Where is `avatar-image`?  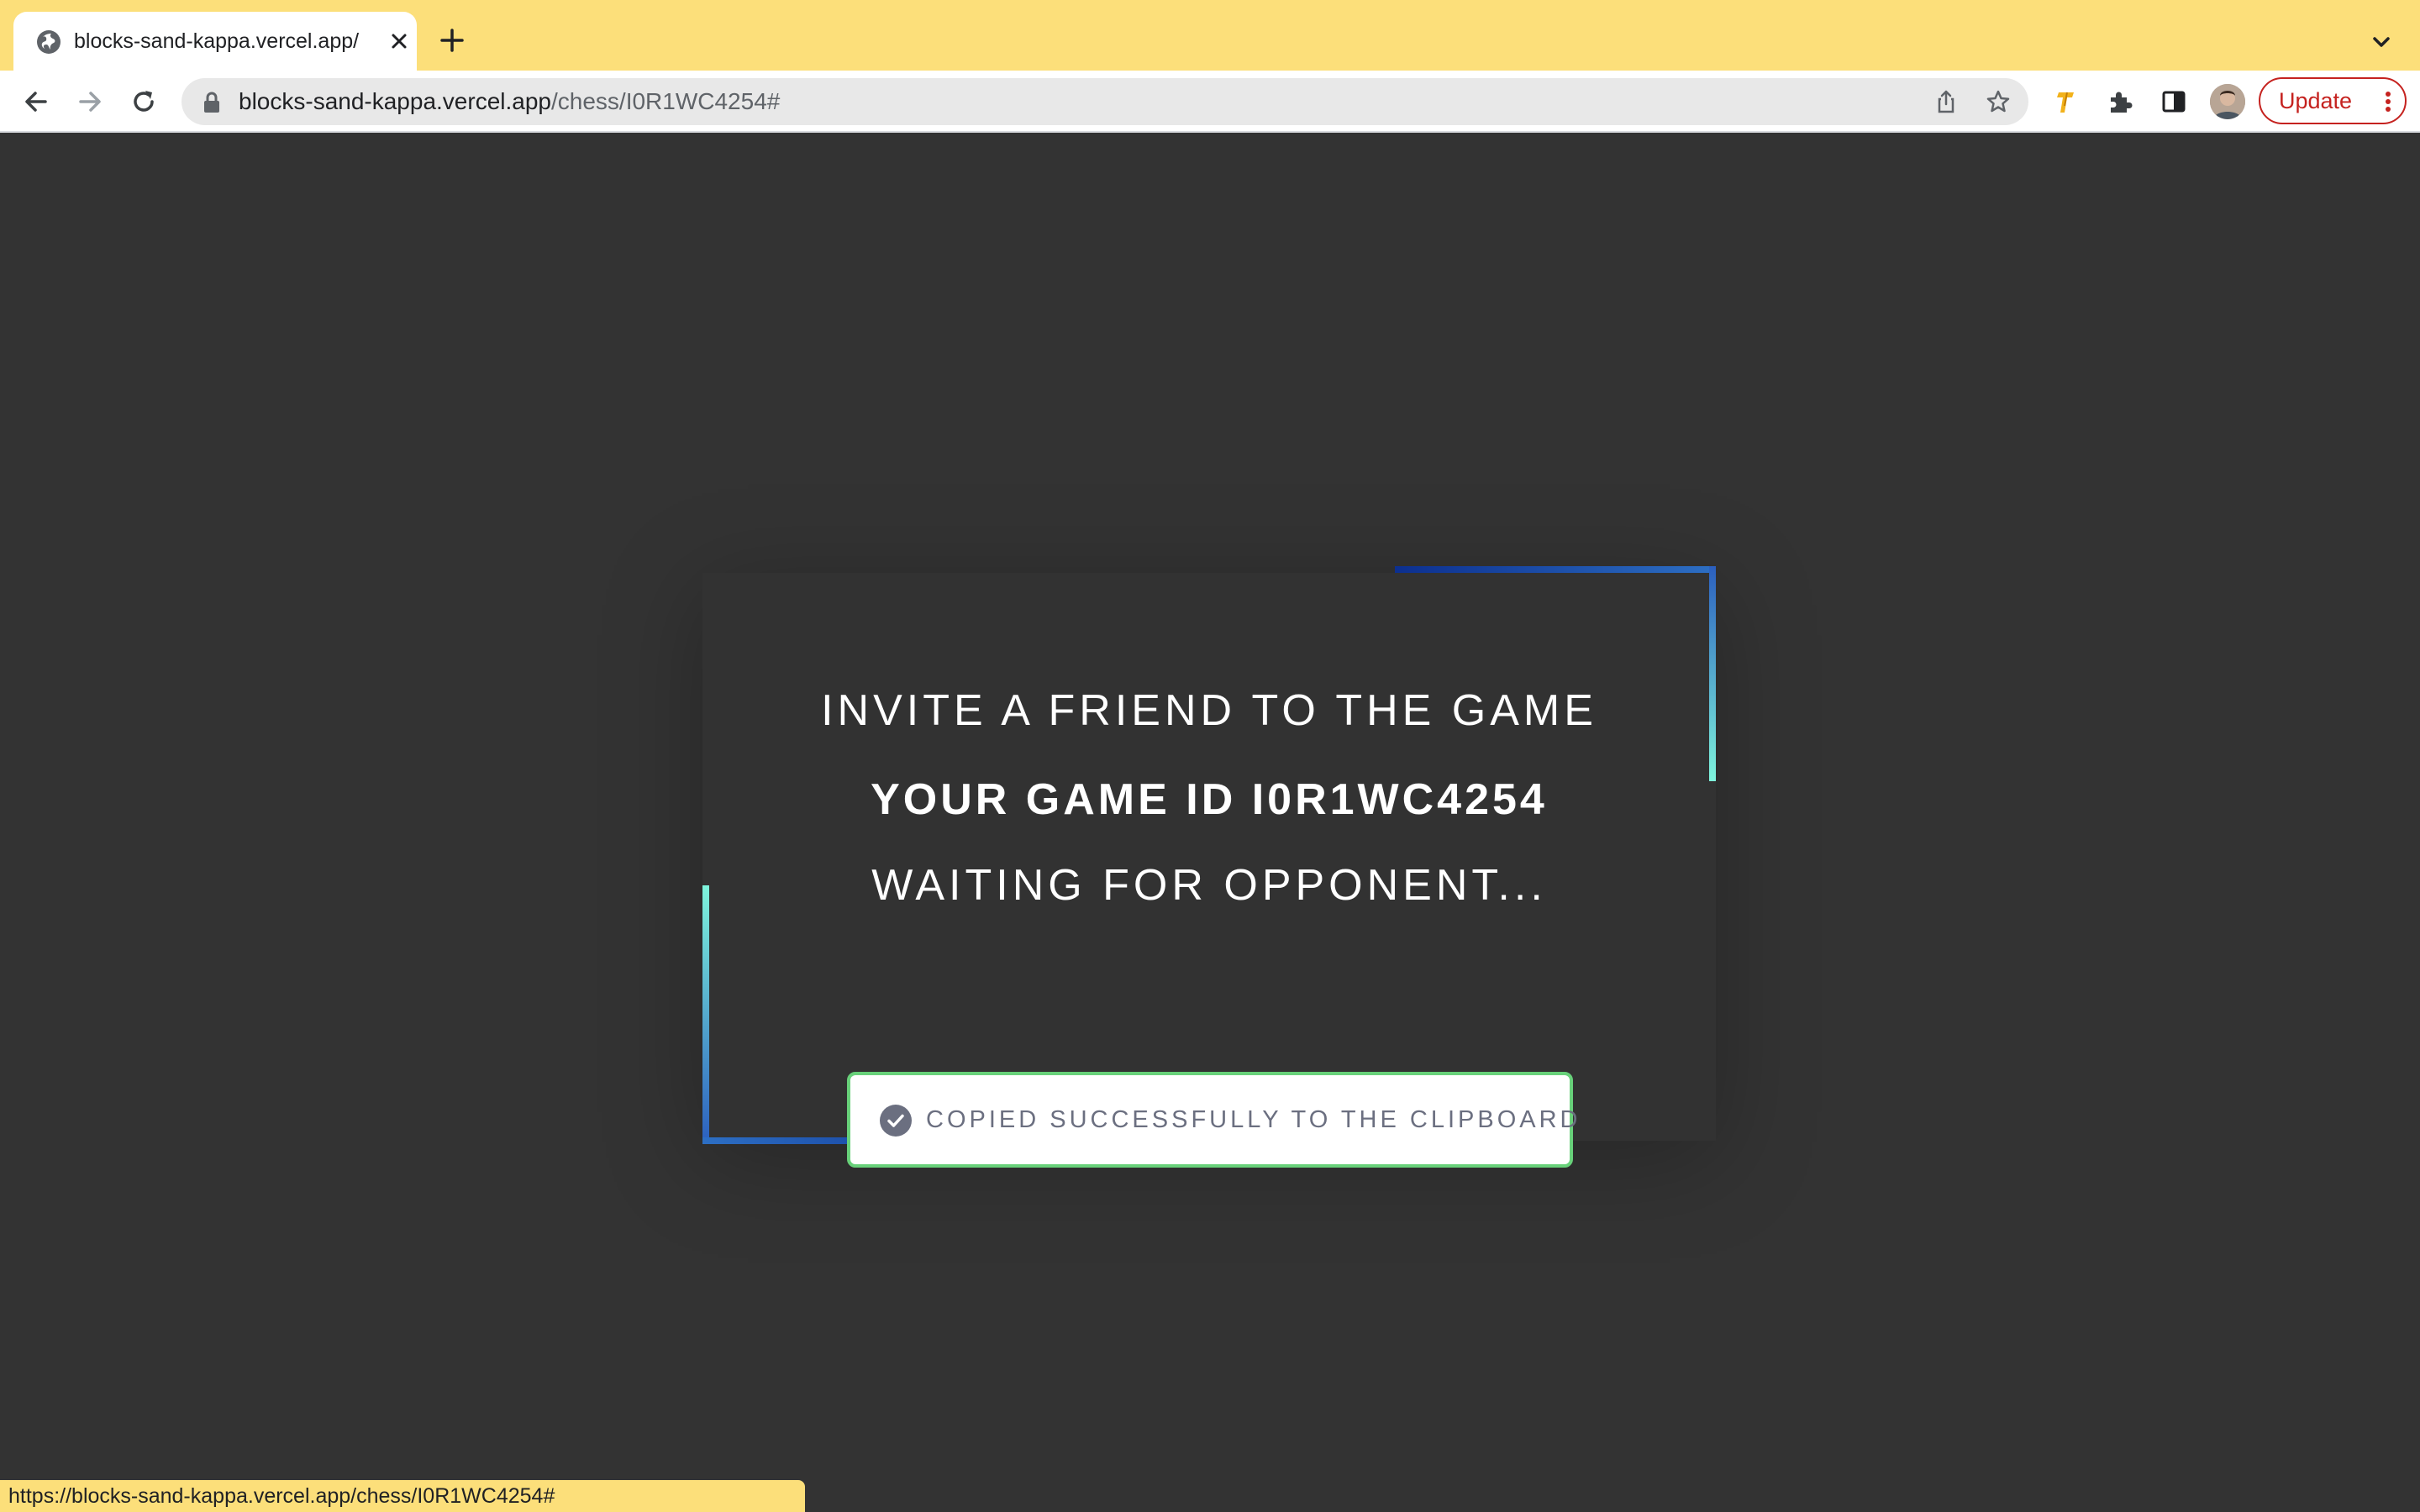
avatar-image is located at coordinates (2227, 101).